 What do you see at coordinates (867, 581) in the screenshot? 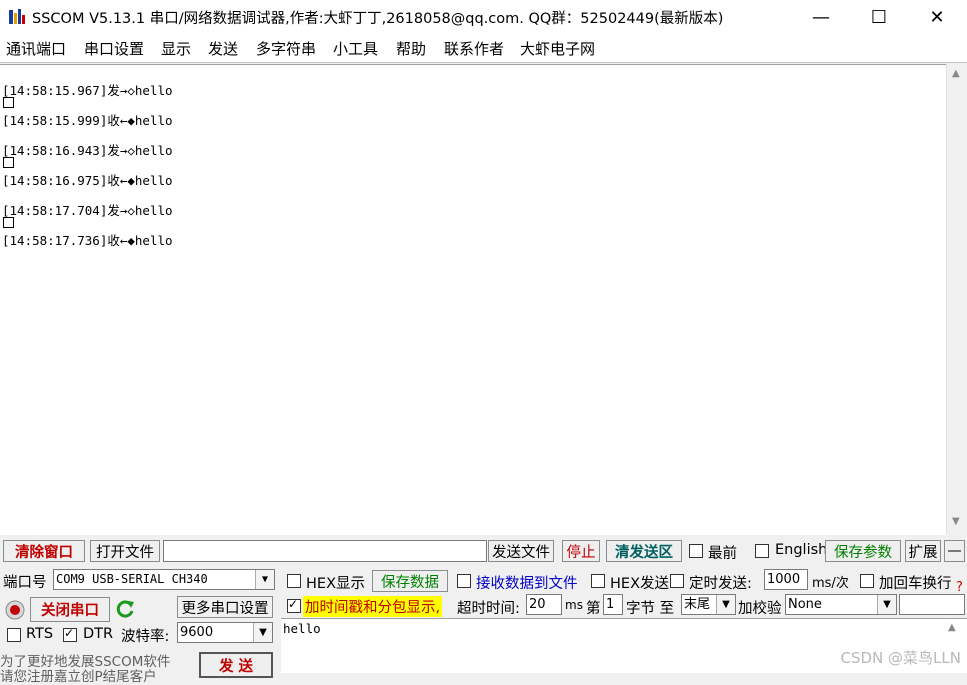
I see `add-crlf-checkbox` at bounding box center [867, 581].